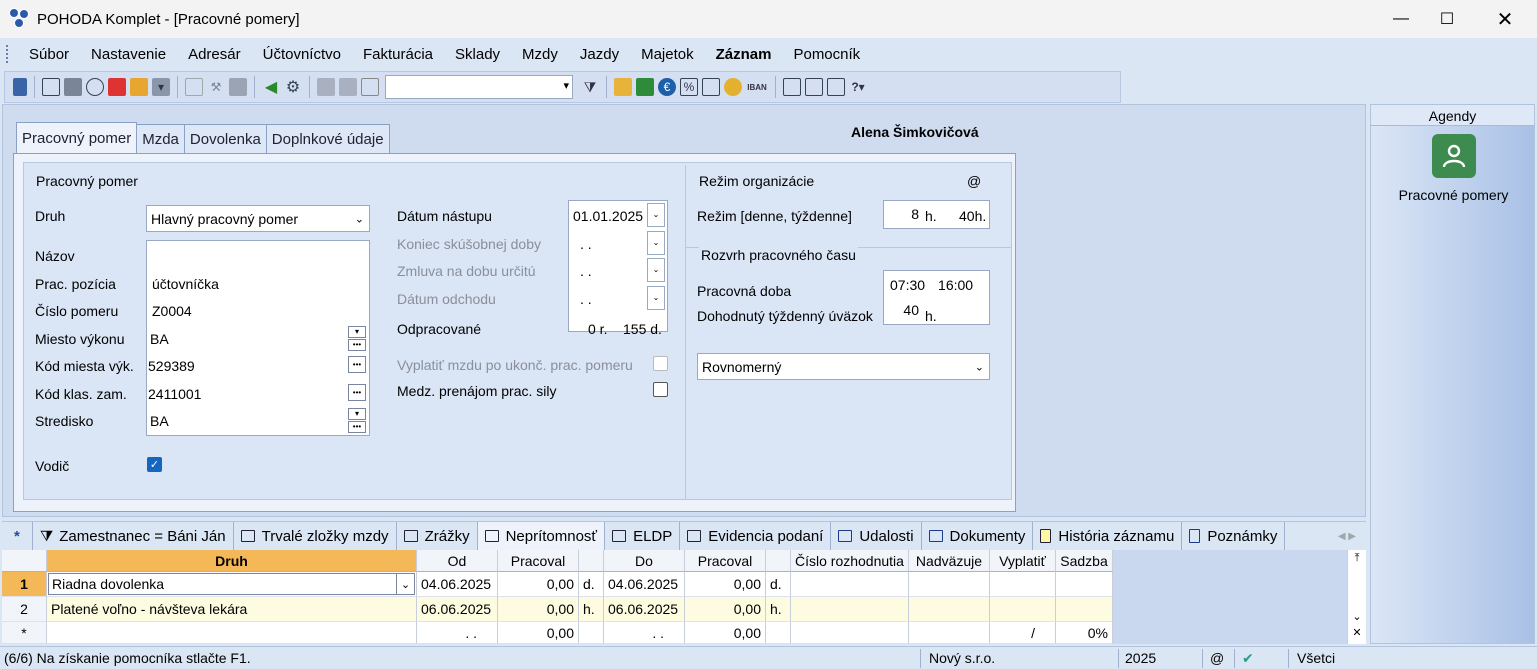  What do you see at coordinates (405, 584) in the screenshot?
I see `chevron-down-icon: ⌄` at bounding box center [405, 584].